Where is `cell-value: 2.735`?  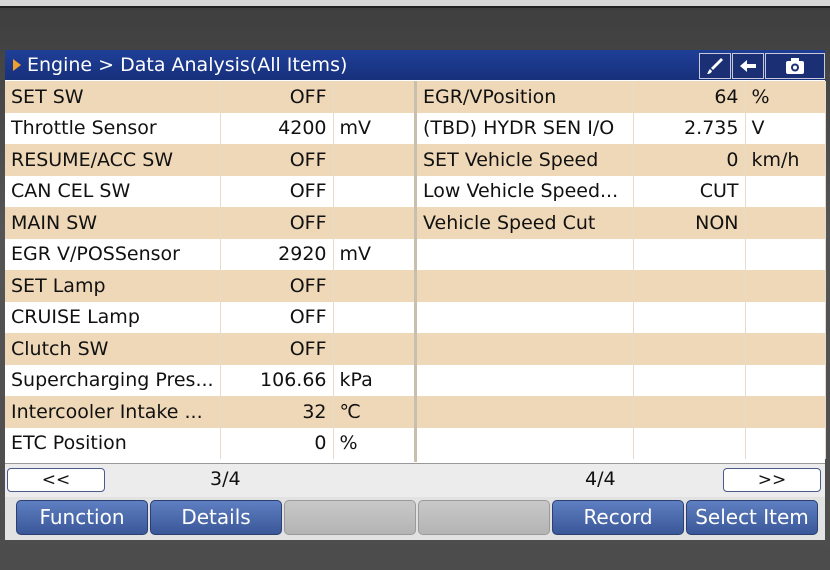
cell-value: 2.735 is located at coordinates (689, 128).